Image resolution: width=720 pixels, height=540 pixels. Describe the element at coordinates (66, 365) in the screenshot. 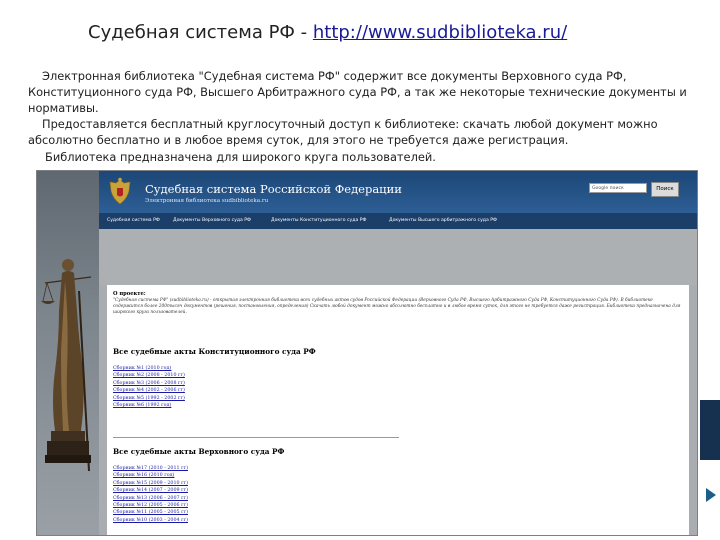

I see `themis-statue-icon` at that location.